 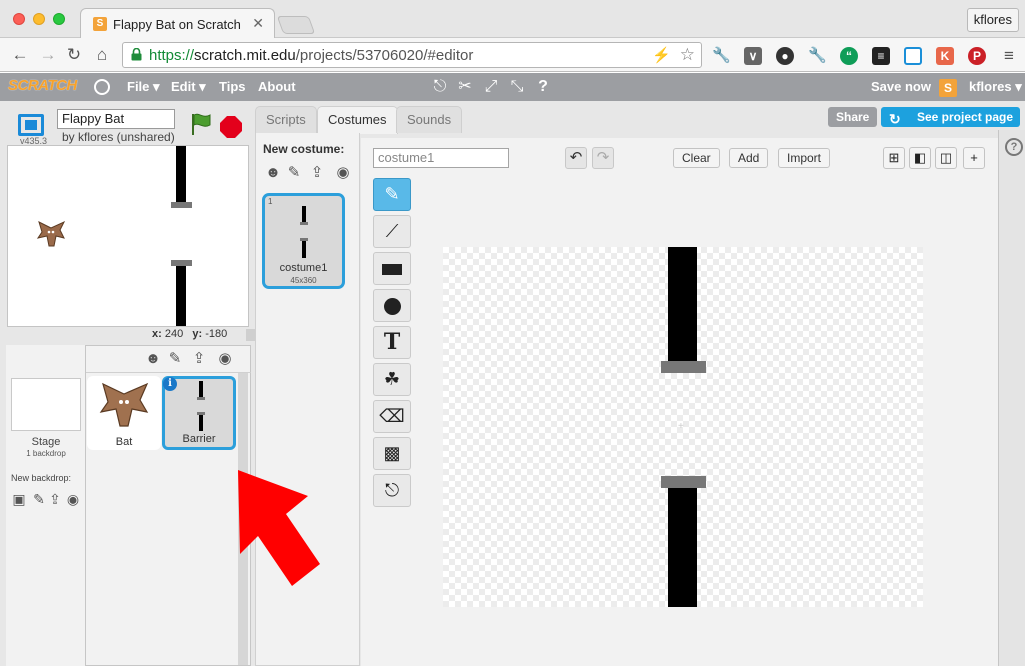 What do you see at coordinates (977, 56) in the screenshot?
I see `pinterest-icon: P` at bounding box center [977, 56].